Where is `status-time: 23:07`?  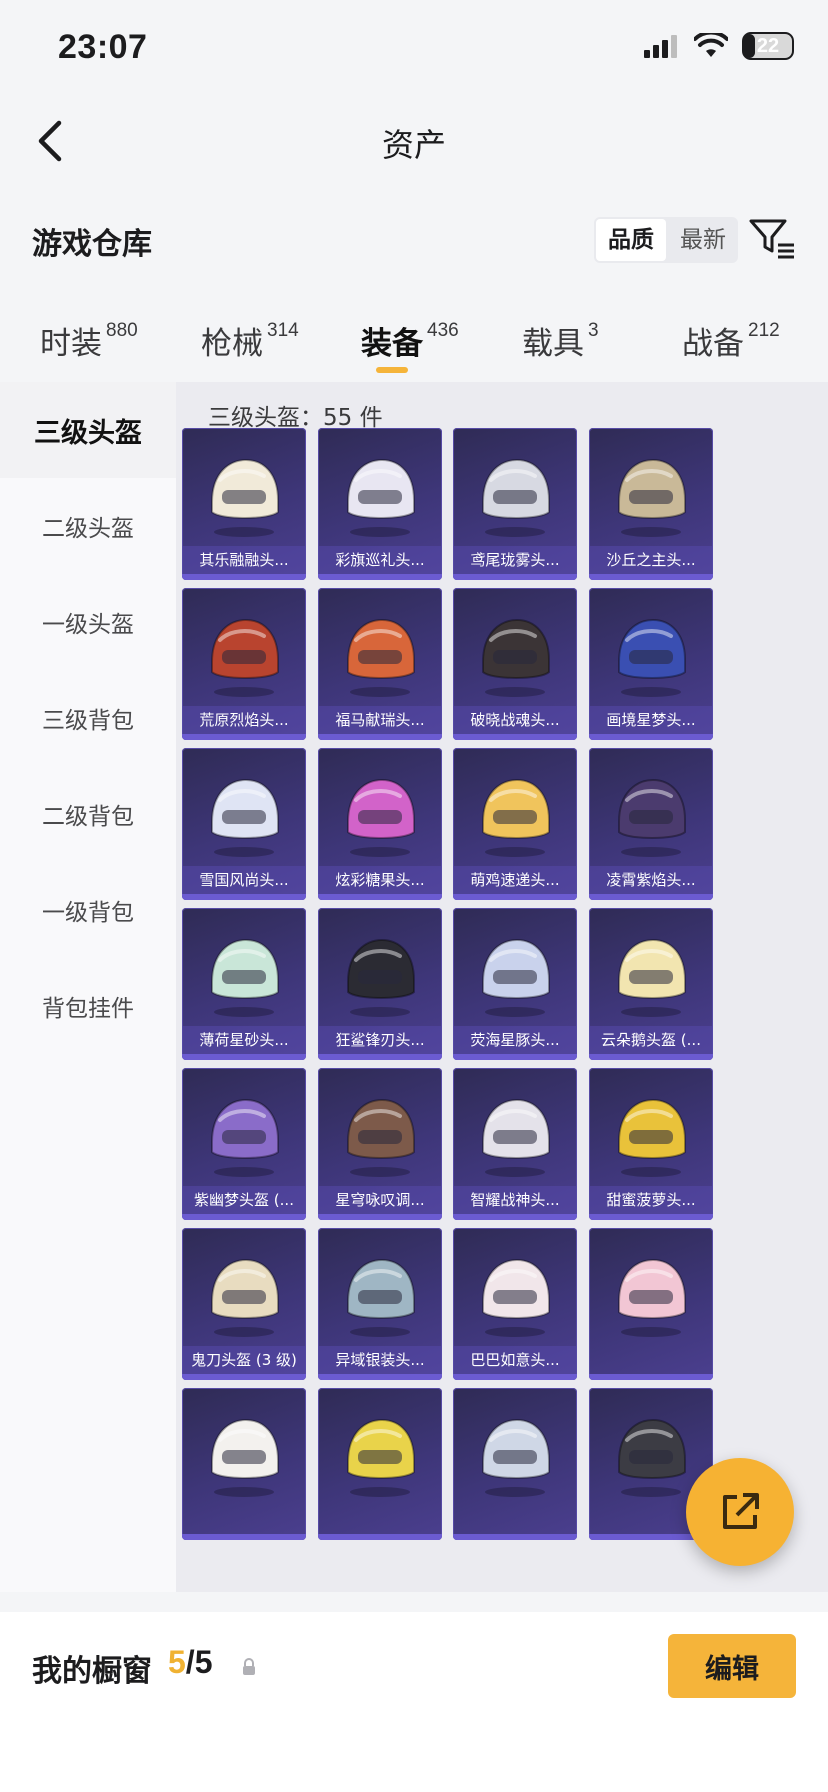 status-time: 23:07 is located at coordinates (103, 47).